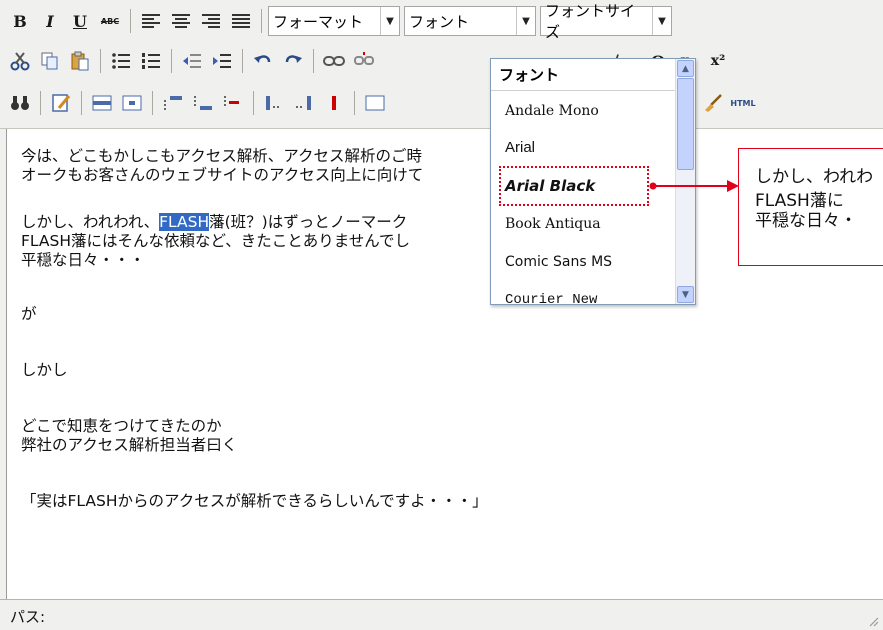 This screenshot has width=883, height=630. I want to click on outdent-button, so click(192, 61).